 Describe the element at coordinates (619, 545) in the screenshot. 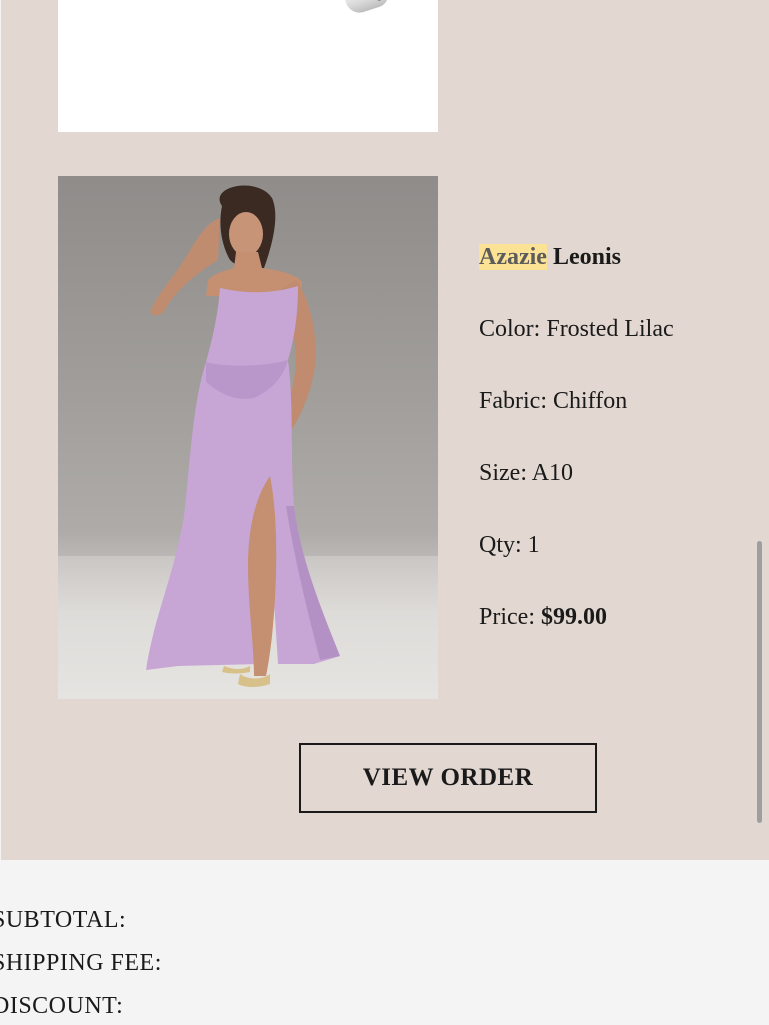

I see `qty-row: Qty: 1` at that location.